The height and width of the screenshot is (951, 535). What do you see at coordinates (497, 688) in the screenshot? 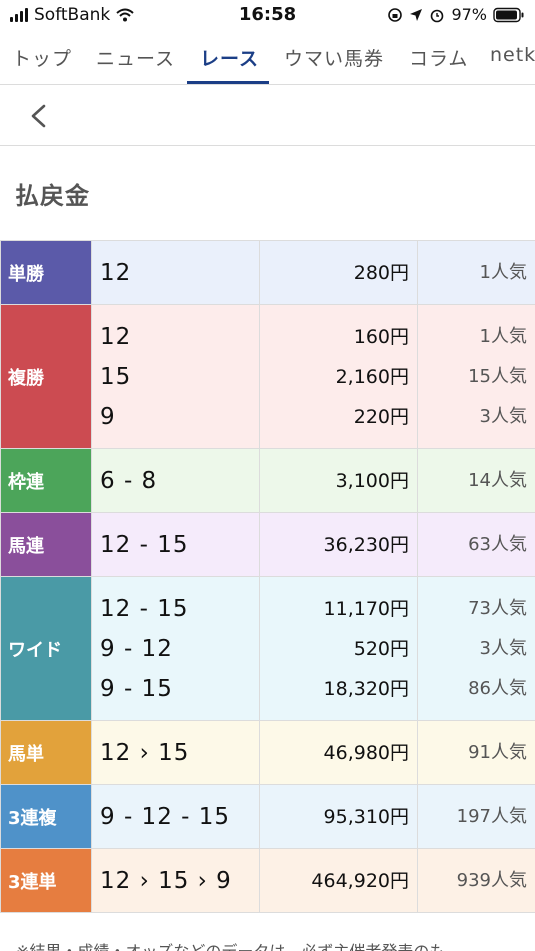
I see `popularity: 86人気` at bounding box center [497, 688].